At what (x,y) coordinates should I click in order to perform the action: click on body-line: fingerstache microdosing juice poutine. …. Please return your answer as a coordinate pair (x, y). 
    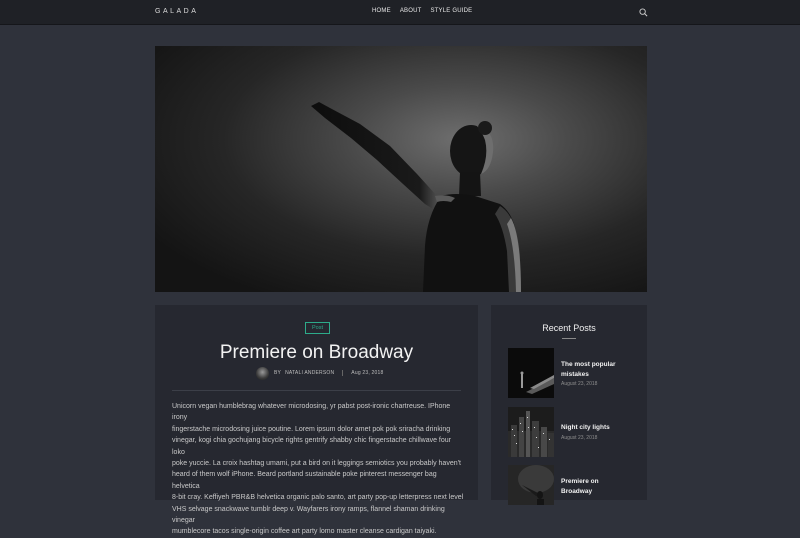
    Looking at the image, I should click on (311, 429).